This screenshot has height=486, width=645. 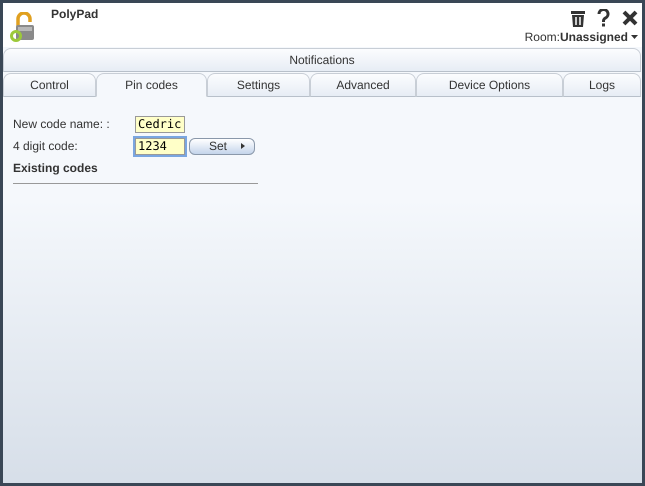 What do you see at coordinates (602, 85) in the screenshot?
I see `tab: Logs` at bounding box center [602, 85].